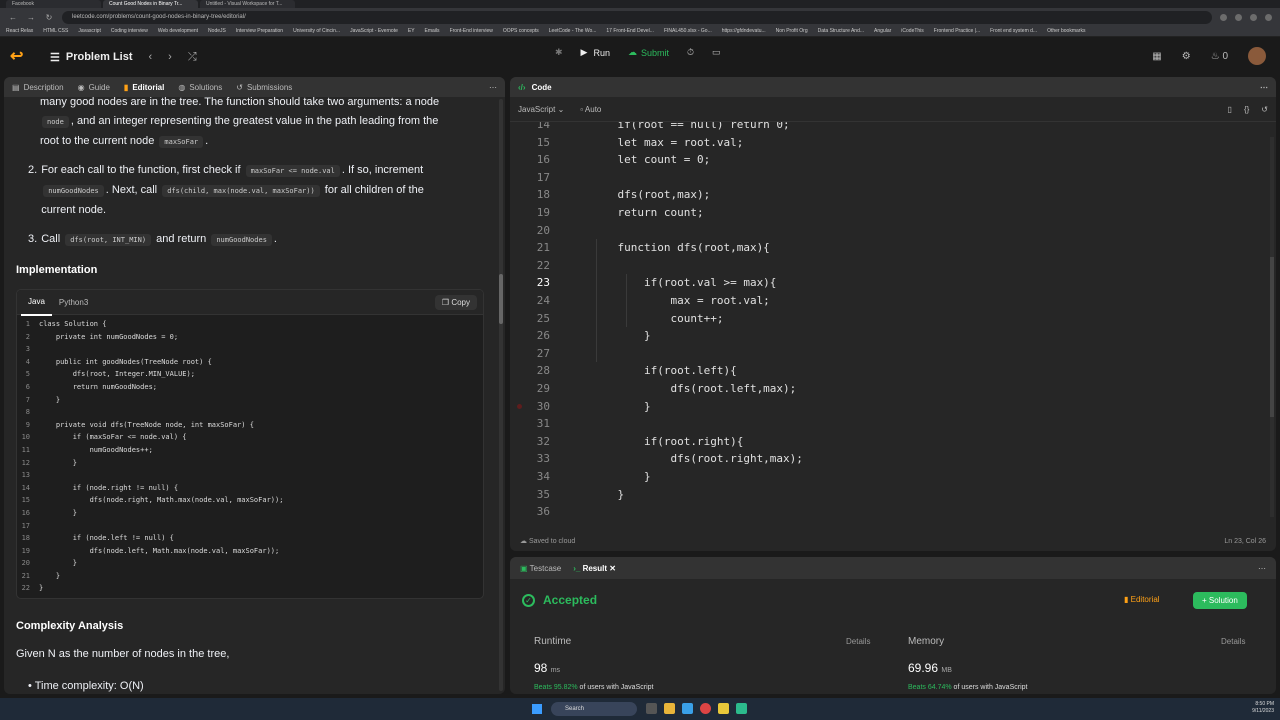 Image resolution: width=1280 pixels, height=720 pixels. I want to click on reload-icon: ↻, so click(49, 17).